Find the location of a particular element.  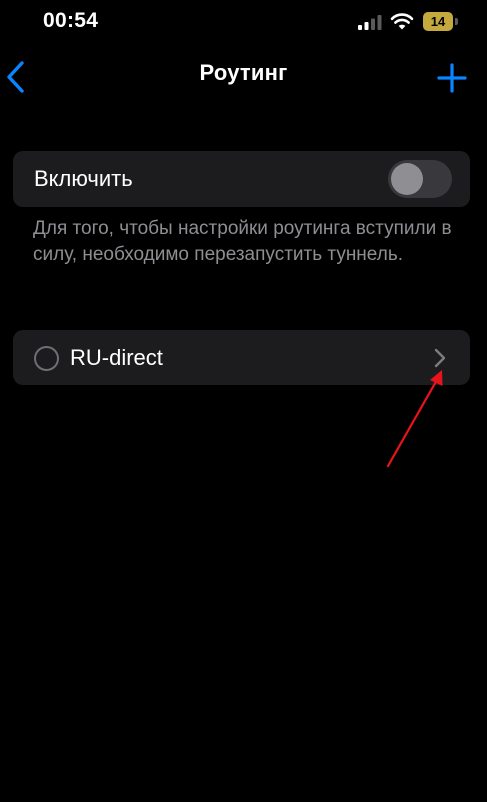

status-time: 00:54 is located at coordinates (71, 20).